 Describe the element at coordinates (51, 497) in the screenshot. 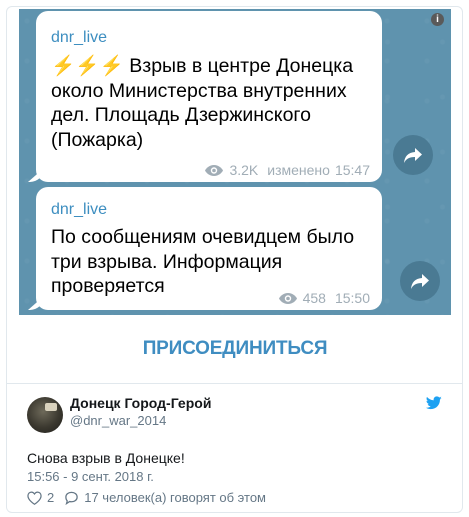

I see `like-count: 2` at that location.